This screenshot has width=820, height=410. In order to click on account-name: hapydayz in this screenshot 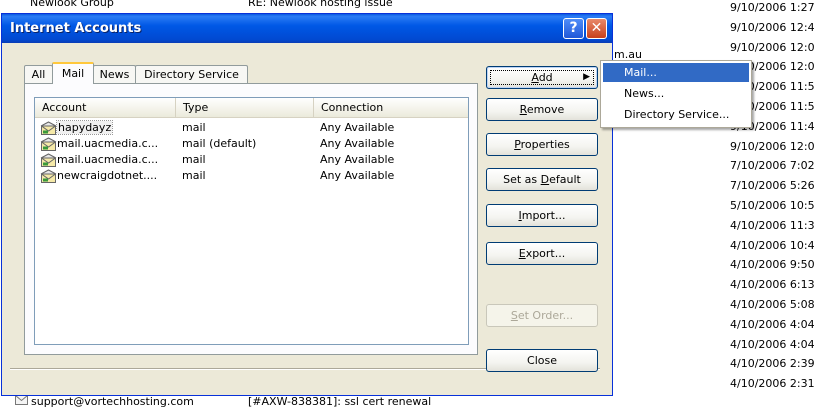, I will do `click(84, 128)`.